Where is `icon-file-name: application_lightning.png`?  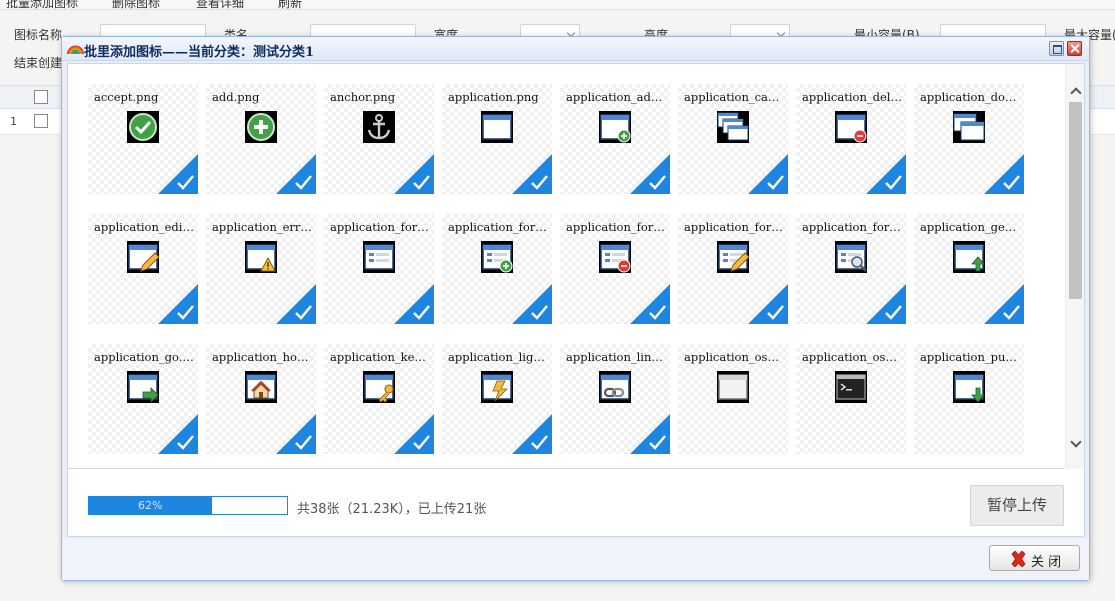 icon-file-name: application_lightning.png is located at coordinates (498, 357).